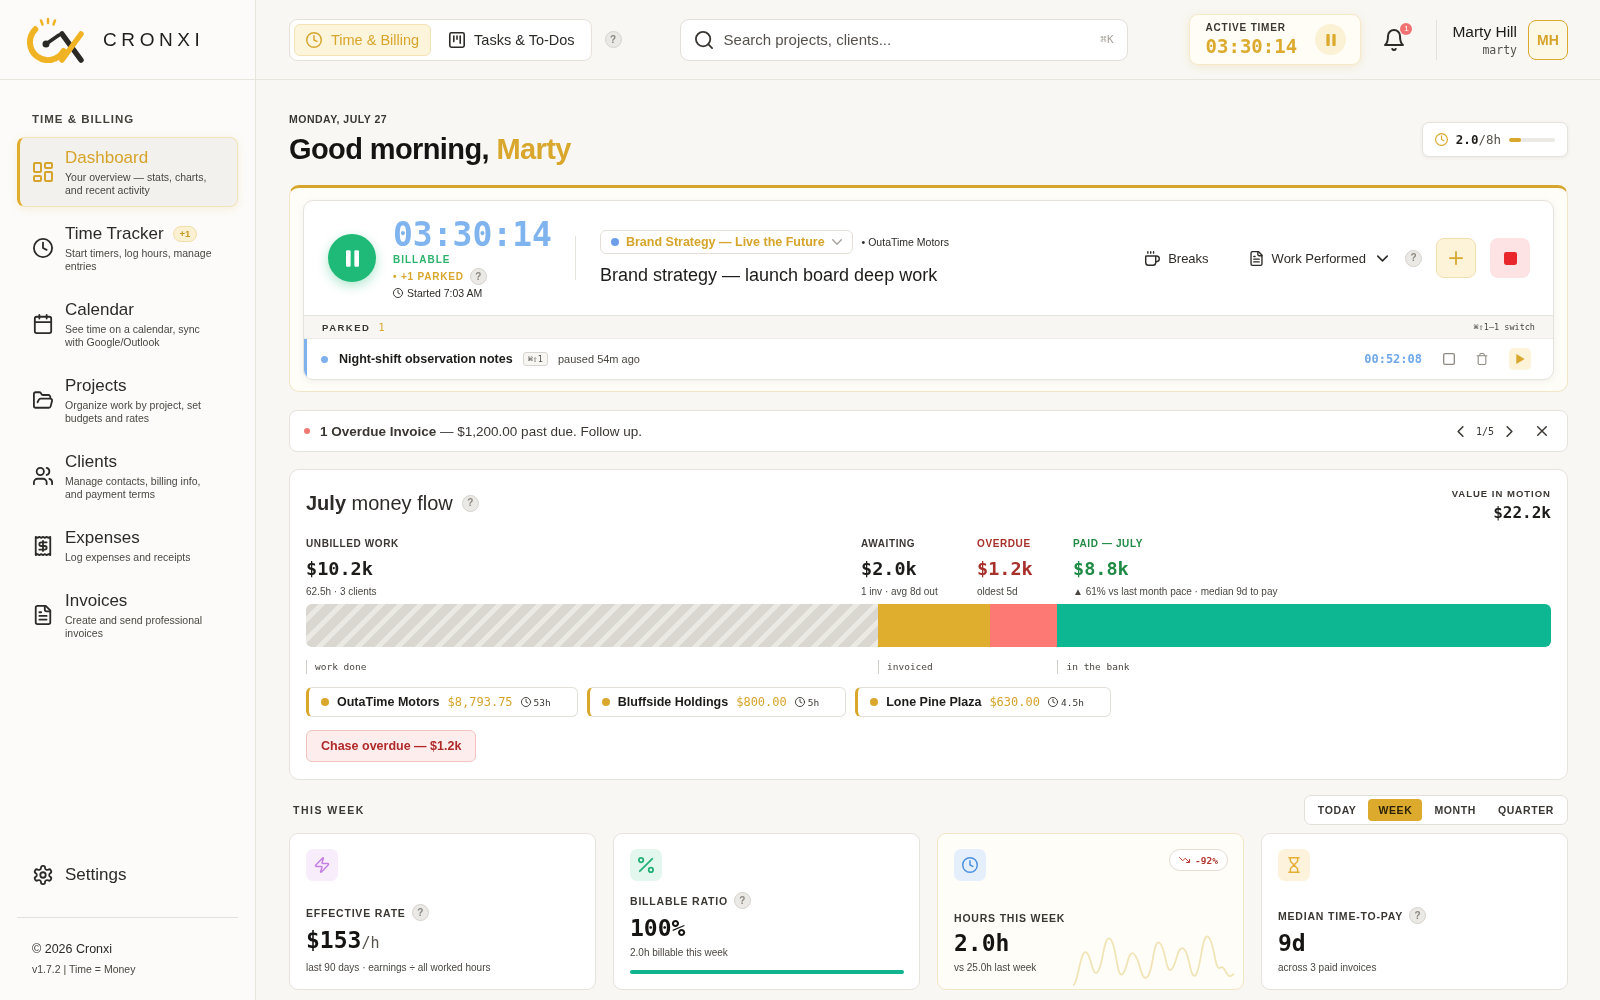 The height and width of the screenshot is (1000, 1600). What do you see at coordinates (398, 968) in the screenshot?
I see `stat-note: last 90 days · earnings ÷ all worked hours` at bounding box center [398, 968].